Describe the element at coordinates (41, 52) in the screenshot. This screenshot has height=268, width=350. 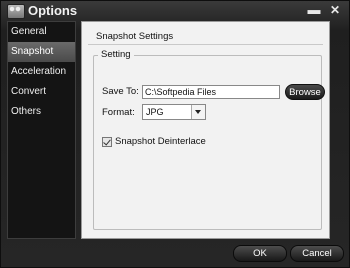
I see `sidebar-item-snapshot: Snapshot` at that location.